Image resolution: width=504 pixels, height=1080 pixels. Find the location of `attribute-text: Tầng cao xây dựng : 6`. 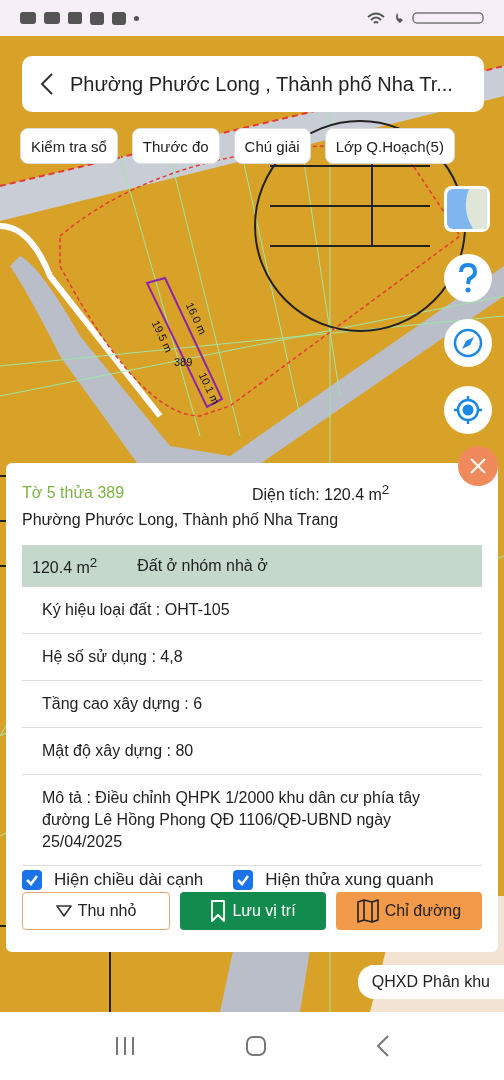

attribute-text: Tầng cao xây dựng : 6 is located at coordinates (122, 703).